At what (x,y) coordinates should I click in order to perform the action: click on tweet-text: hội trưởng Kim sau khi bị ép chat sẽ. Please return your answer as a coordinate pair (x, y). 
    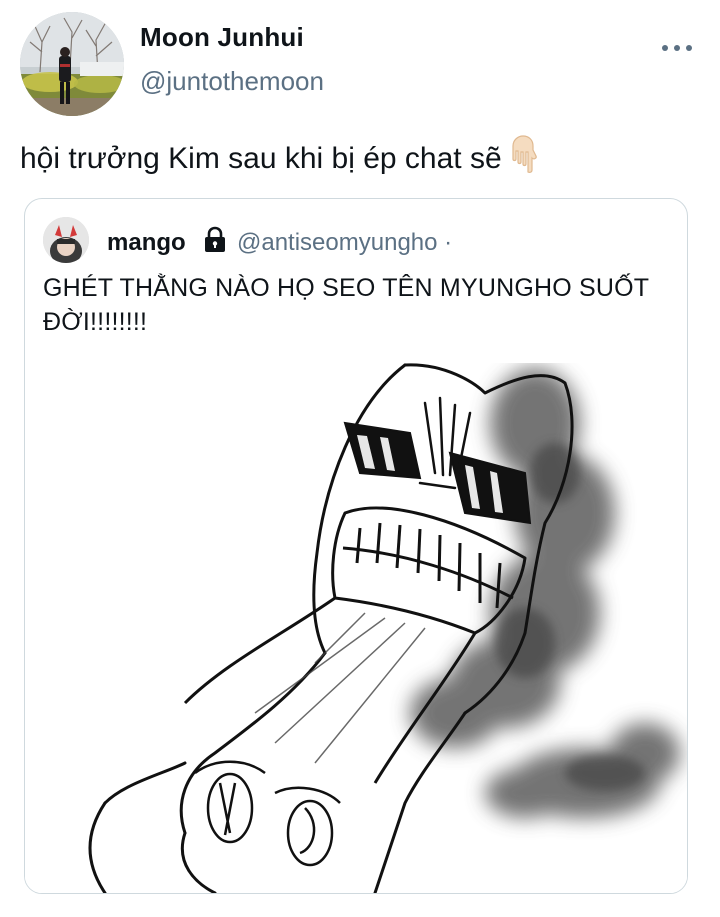
    Looking at the image, I should click on (281, 158).